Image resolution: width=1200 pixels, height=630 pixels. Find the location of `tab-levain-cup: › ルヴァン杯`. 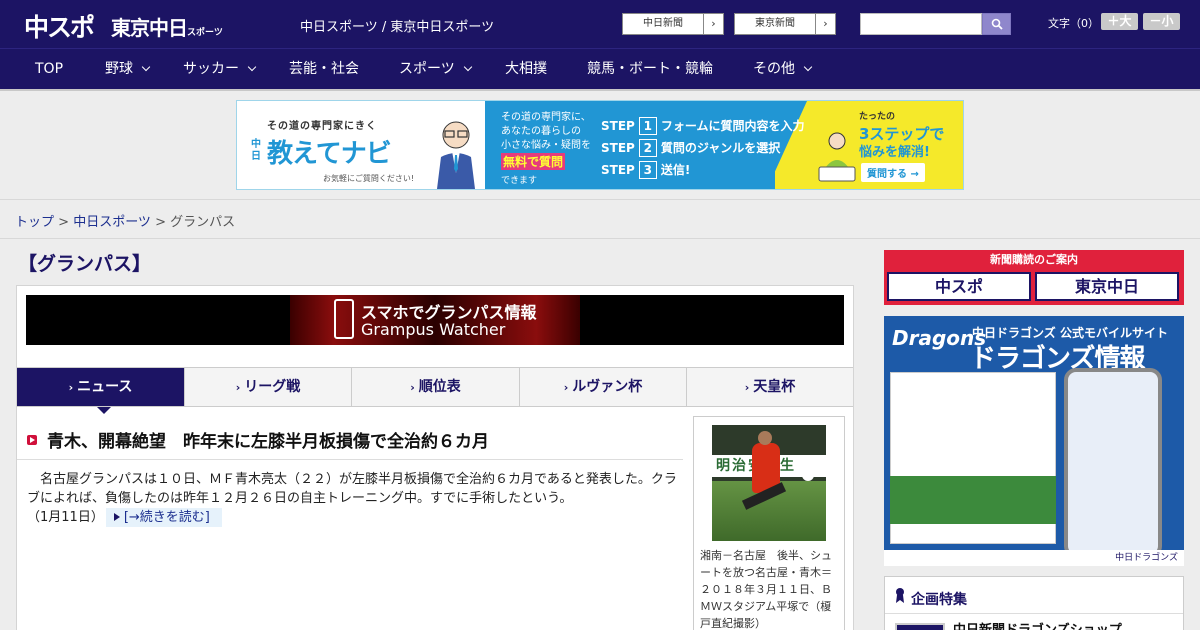

tab-levain-cup: › ルヴァン杯 is located at coordinates (603, 387).